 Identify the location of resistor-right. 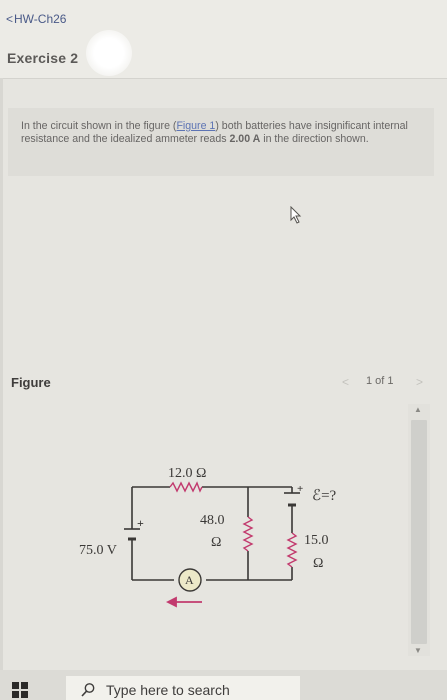
(292, 550).